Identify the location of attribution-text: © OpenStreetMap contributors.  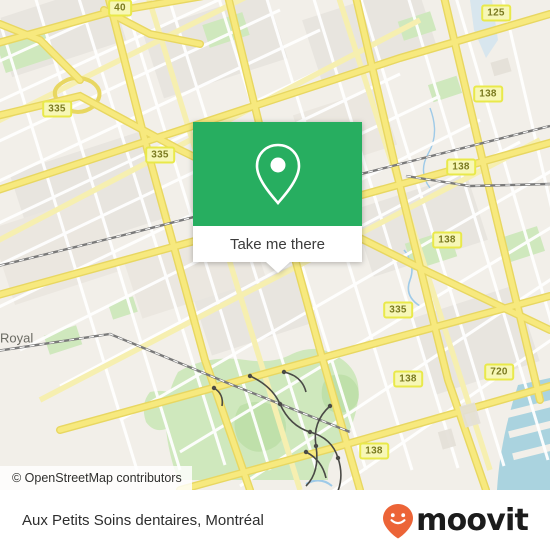
(97, 478).